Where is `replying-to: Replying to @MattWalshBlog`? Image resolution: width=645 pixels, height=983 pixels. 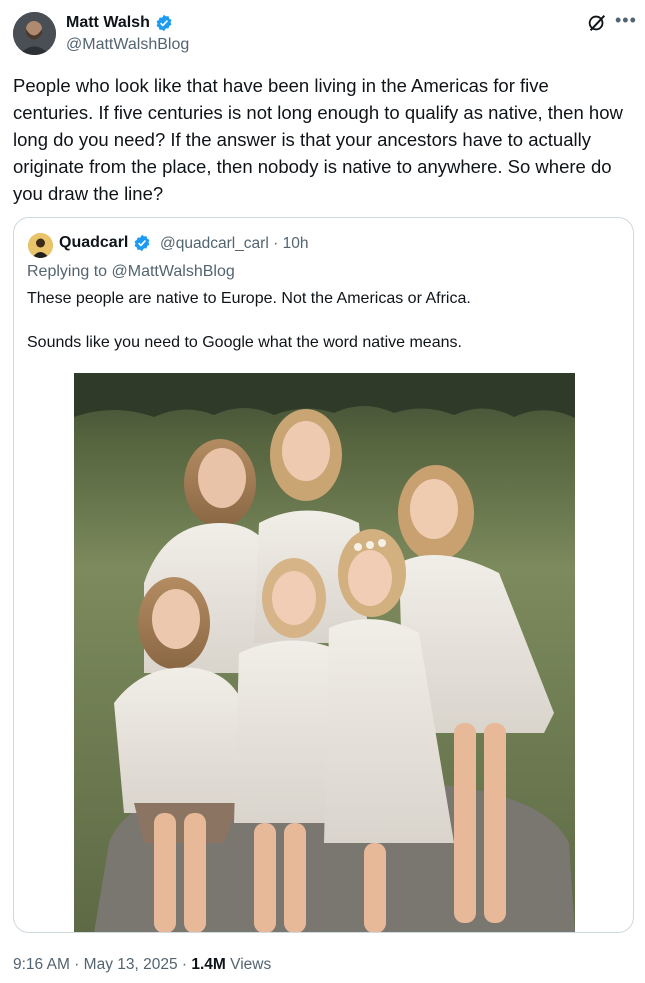 replying-to: Replying to @MattWalshBlog is located at coordinates (131, 272).